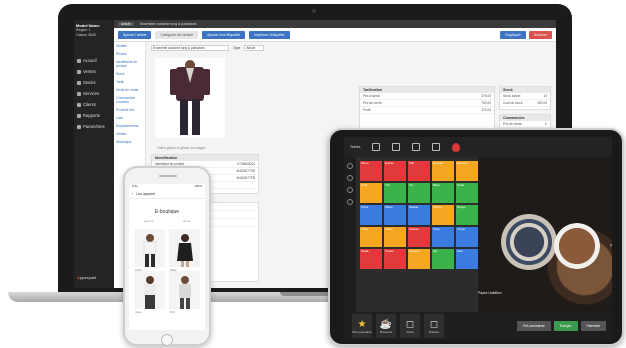  Describe the element at coordinates (145, 194) in the screenshot. I see `back-label: Les apparel` at that location.